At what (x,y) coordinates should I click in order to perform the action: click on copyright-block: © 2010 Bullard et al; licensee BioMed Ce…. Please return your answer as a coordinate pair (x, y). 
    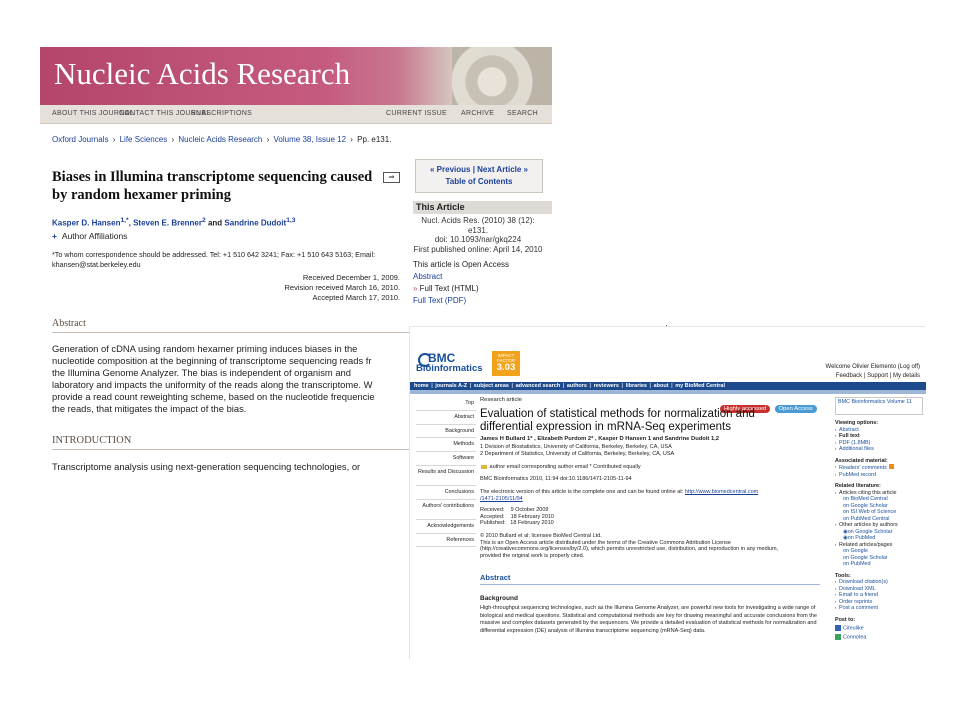
    Looking at the image, I should click on (640, 546).